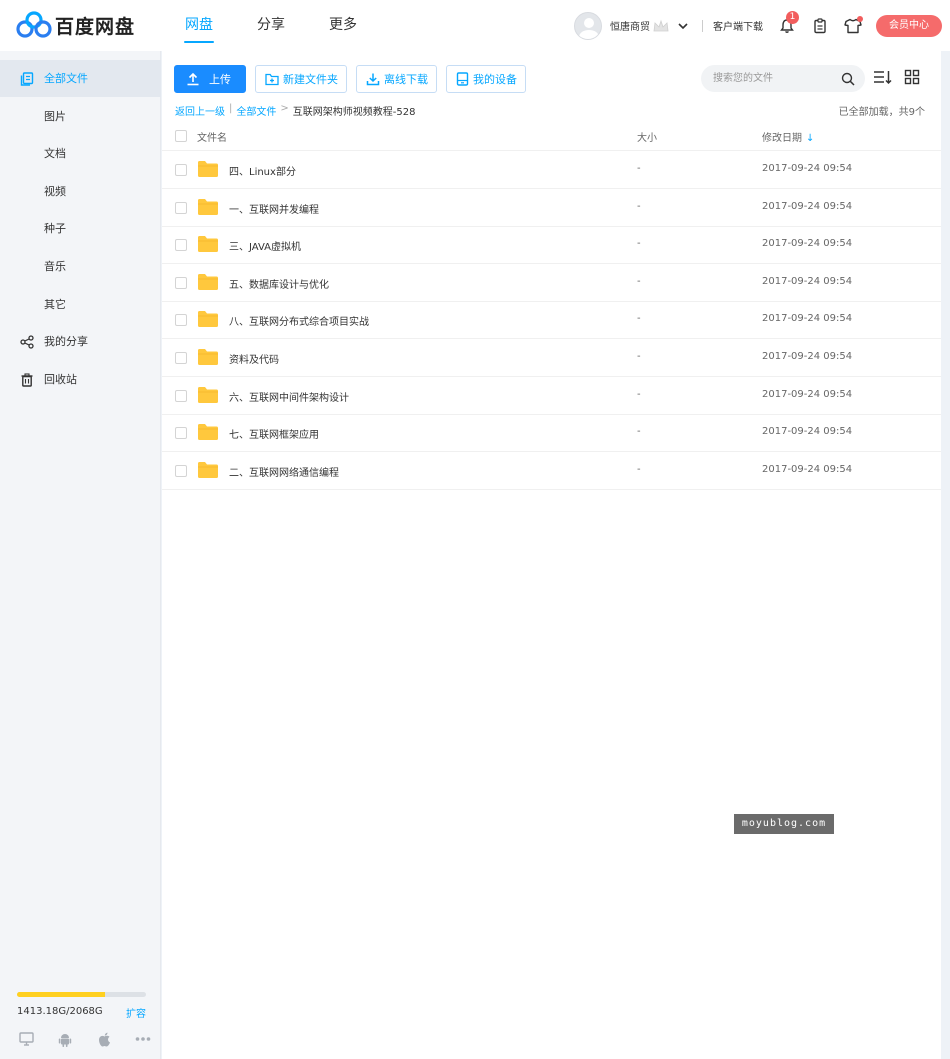  Describe the element at coordinates (274, 208) in the screenshot. I see `file-name: 一、互联网并发编程` at that location.